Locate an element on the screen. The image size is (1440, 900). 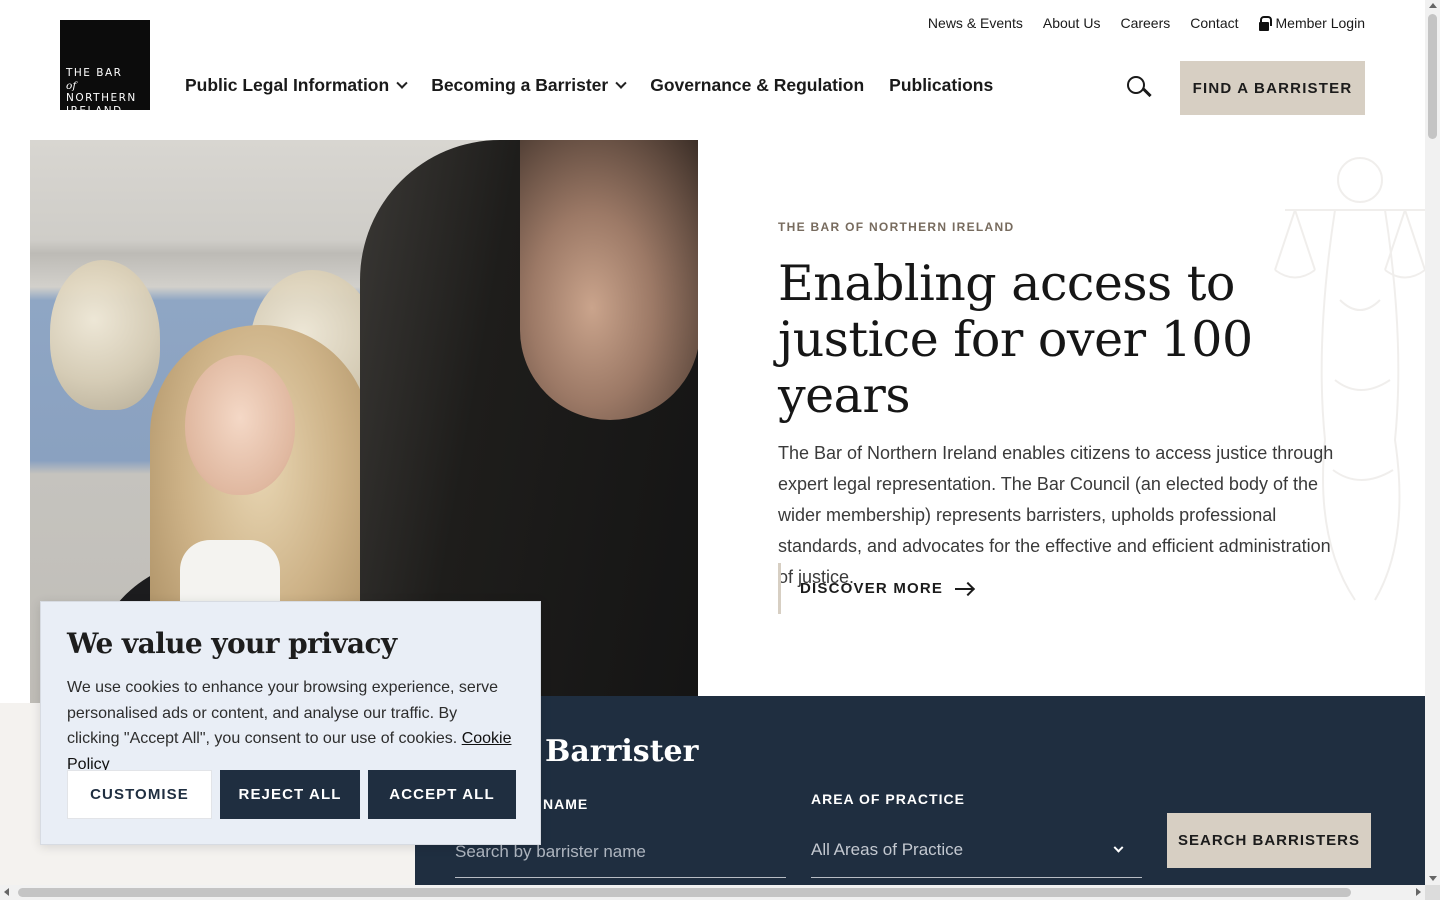
site-logo: THE BAR of NORTHERN IRELAND is located at coordinates (105, 68).